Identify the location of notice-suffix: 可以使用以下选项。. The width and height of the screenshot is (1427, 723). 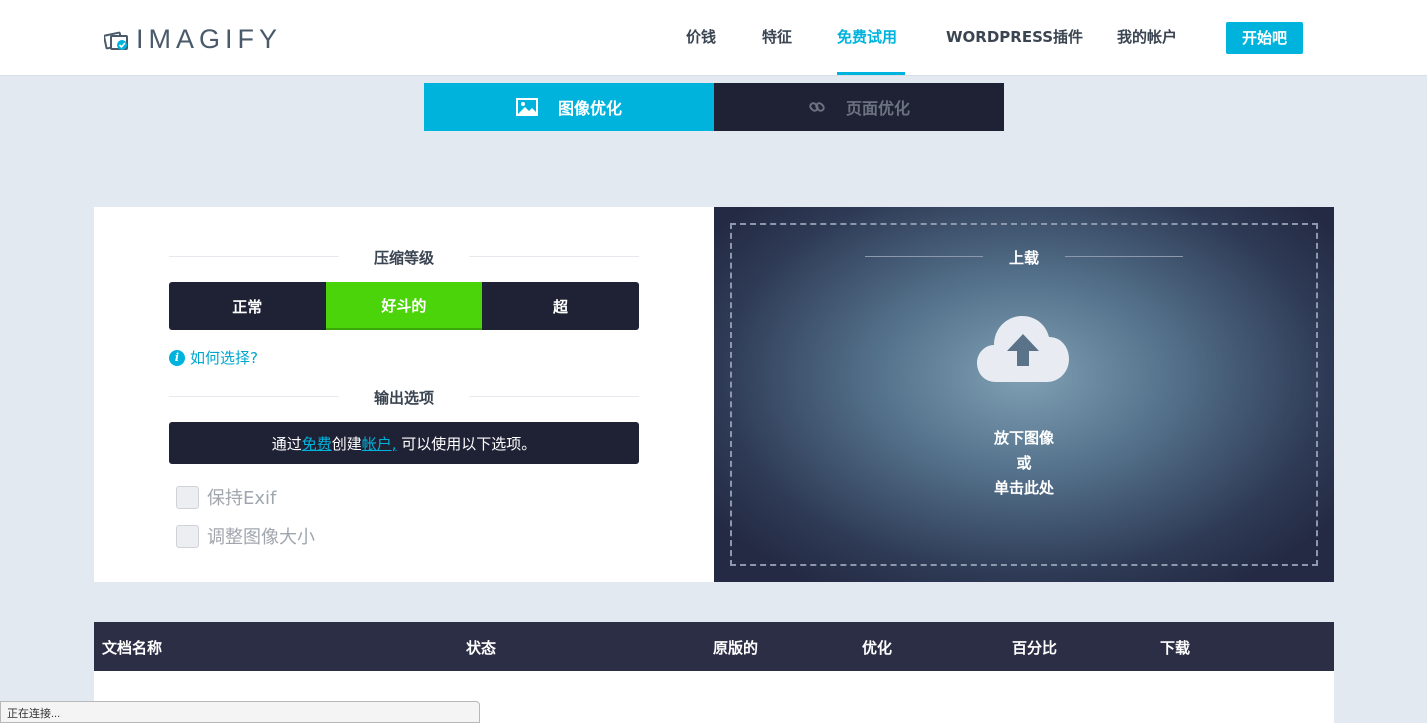
(466, 443).